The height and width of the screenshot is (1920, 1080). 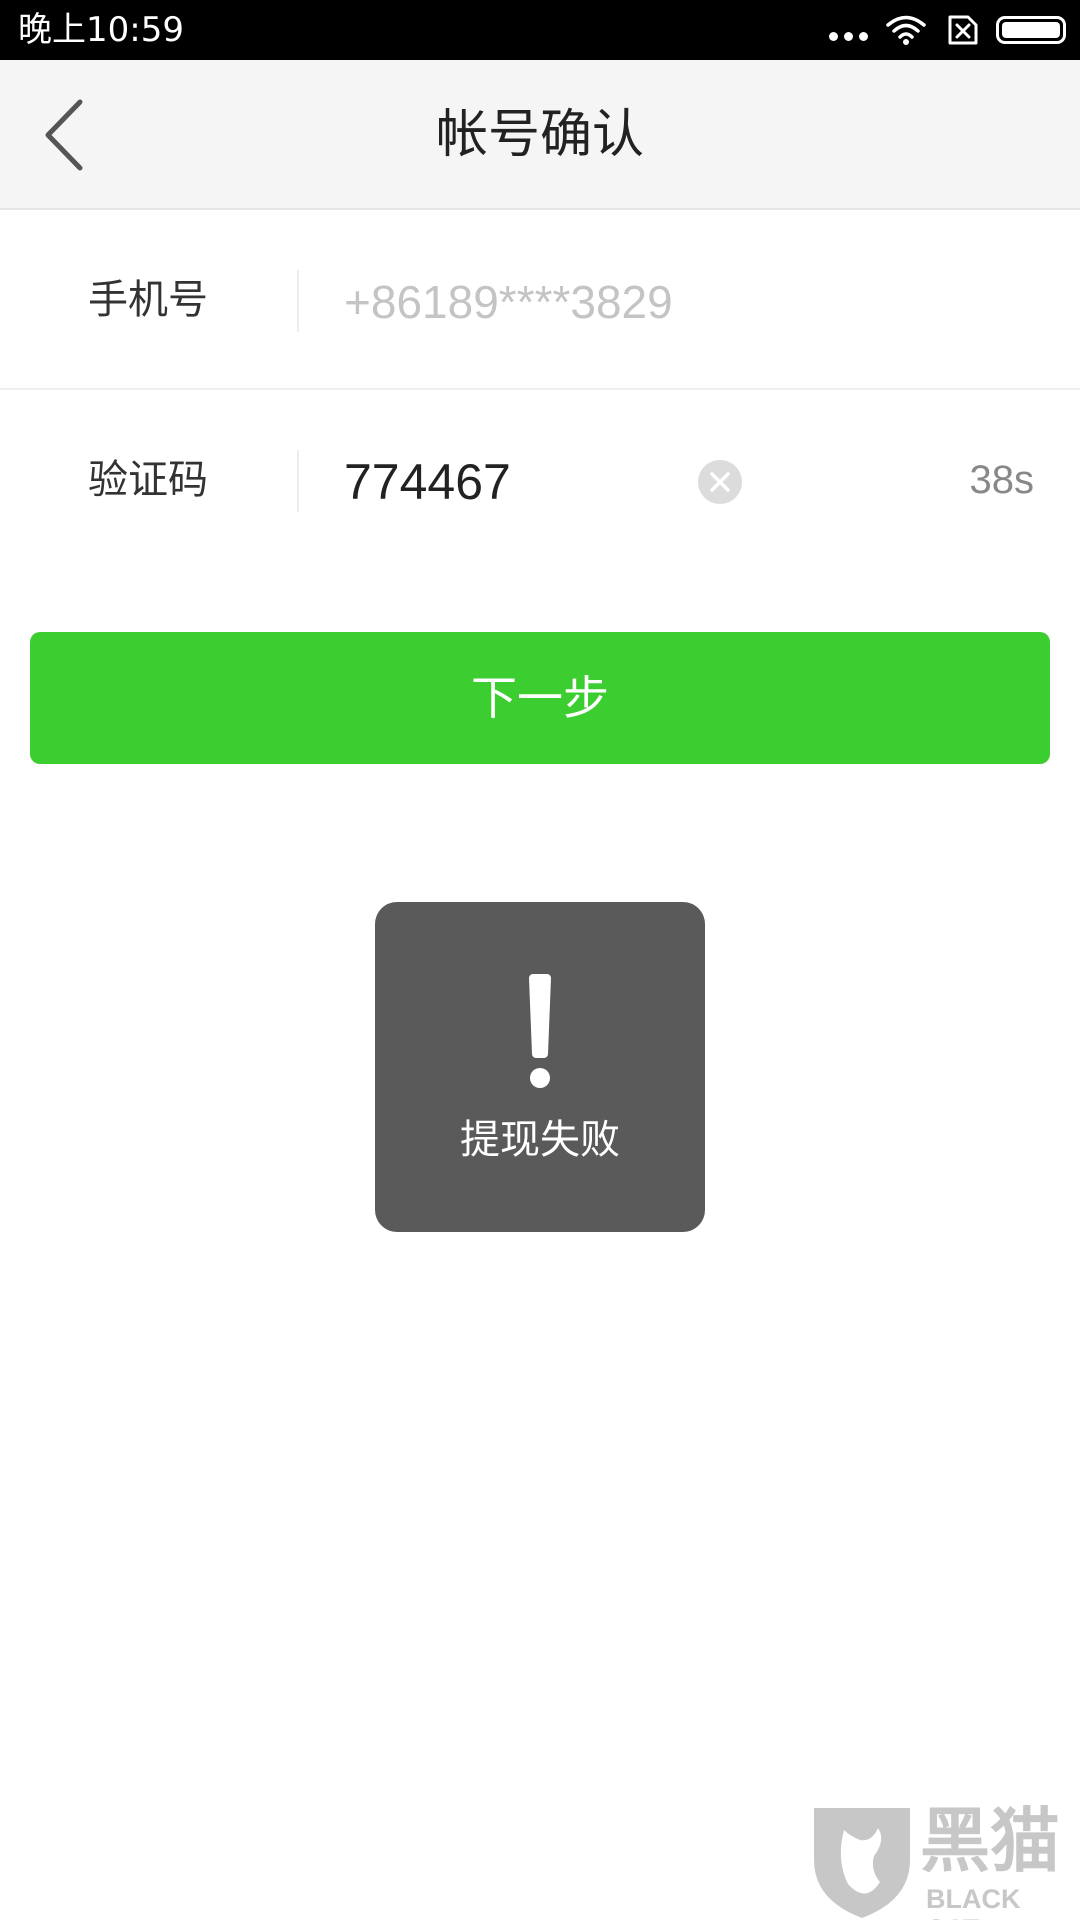 I want to click on watermark-text-cn: 黑猫, so click(x=990, y=1841).